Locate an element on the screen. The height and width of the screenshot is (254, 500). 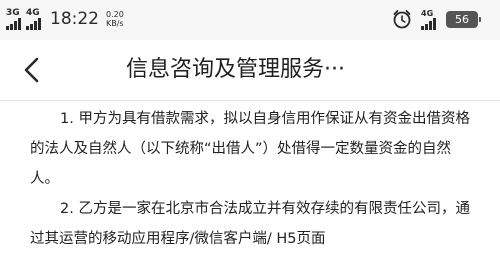
network-speed: 0.20 KB/s is located at coordinates (115, 19).